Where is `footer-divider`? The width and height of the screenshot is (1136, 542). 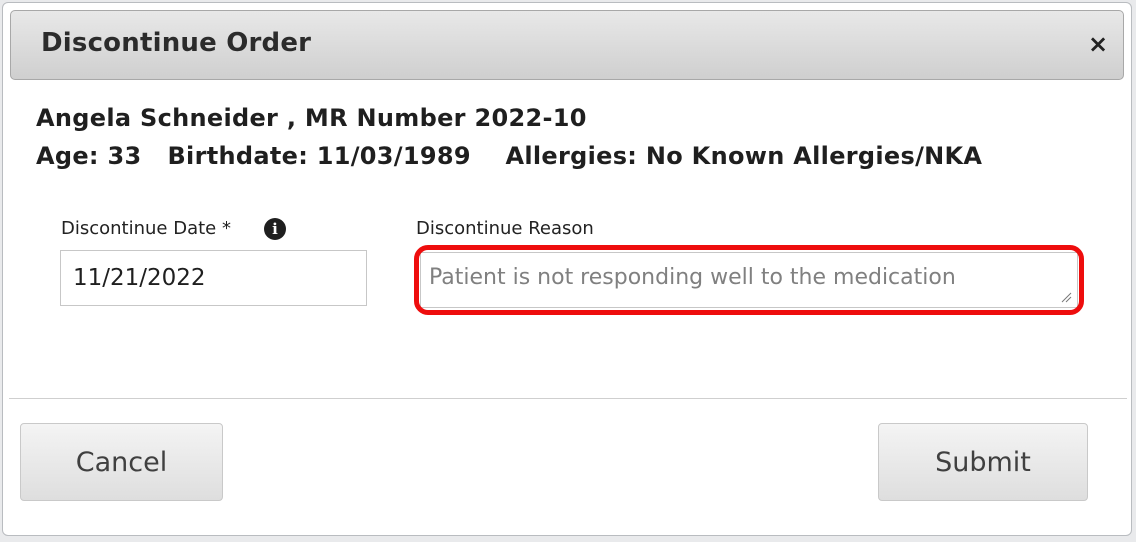 footer-divider is located at coordinates (568, 398).